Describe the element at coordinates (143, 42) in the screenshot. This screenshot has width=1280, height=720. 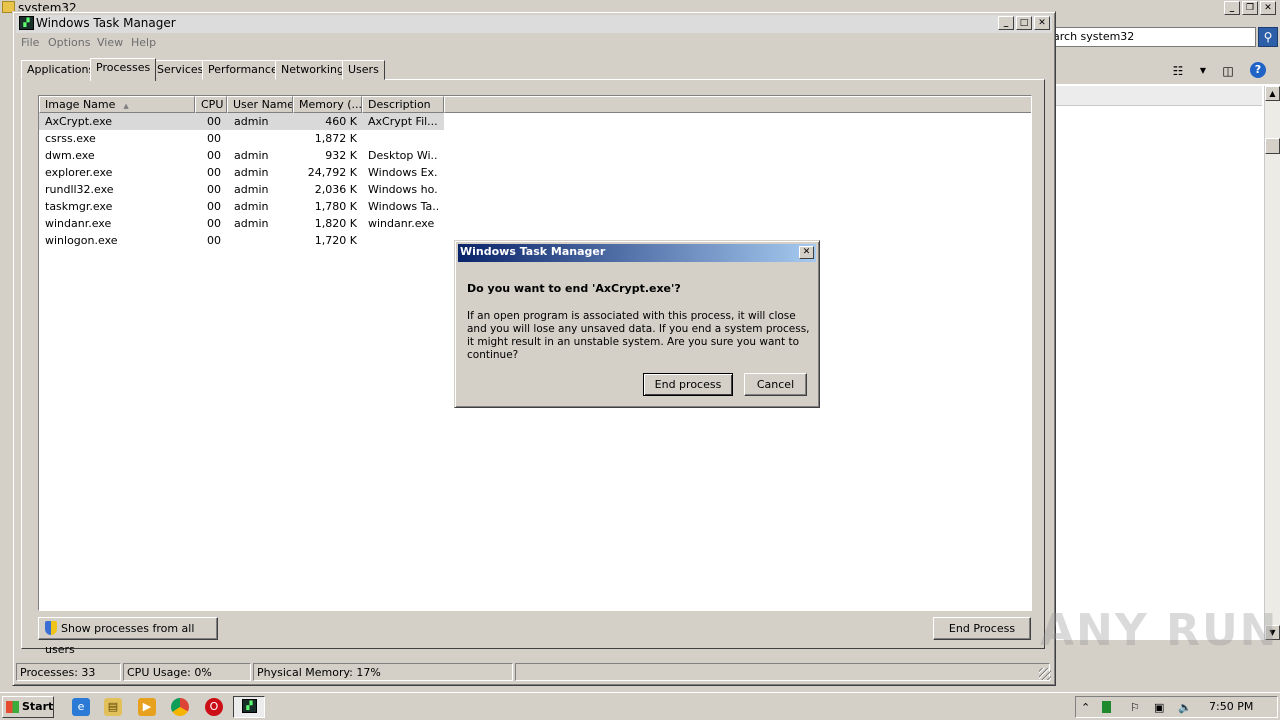
I see `menu-help: Help` at that location.